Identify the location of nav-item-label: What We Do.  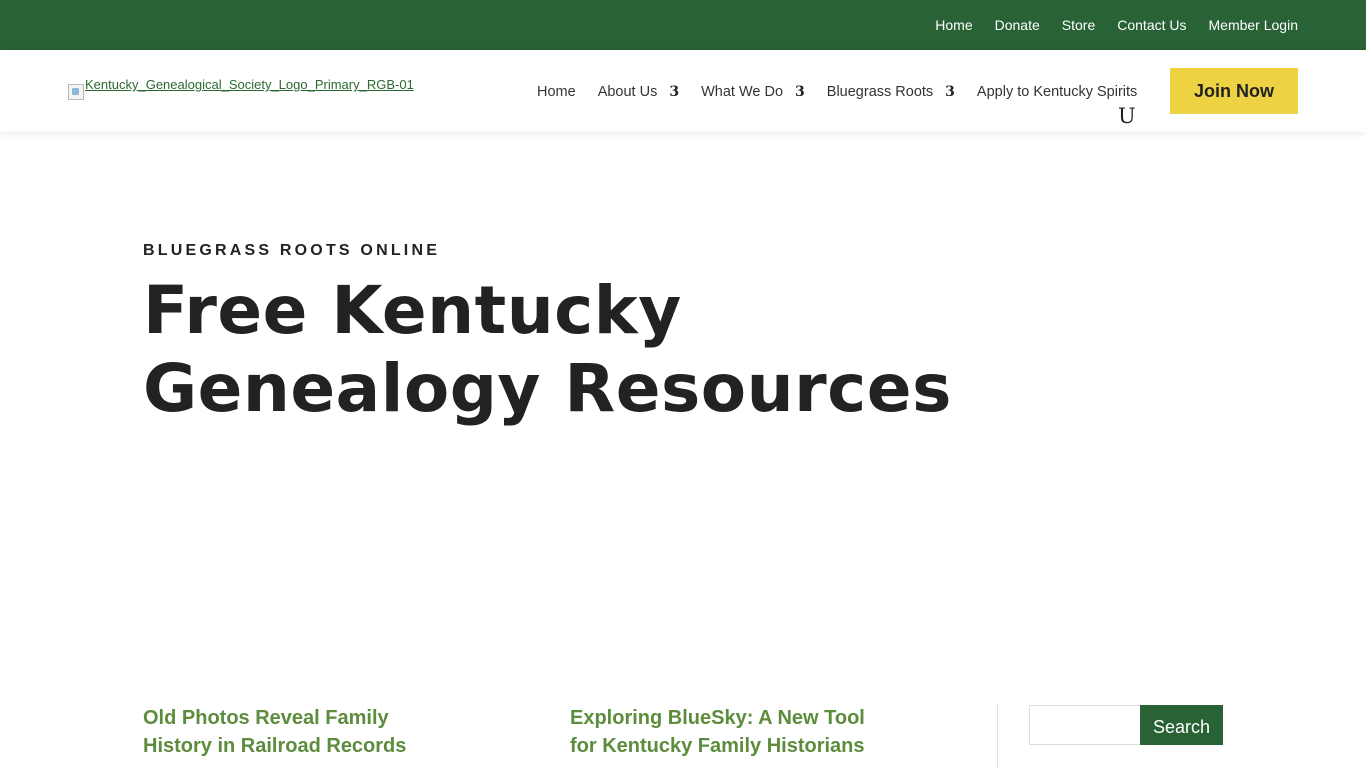
(742, 92).